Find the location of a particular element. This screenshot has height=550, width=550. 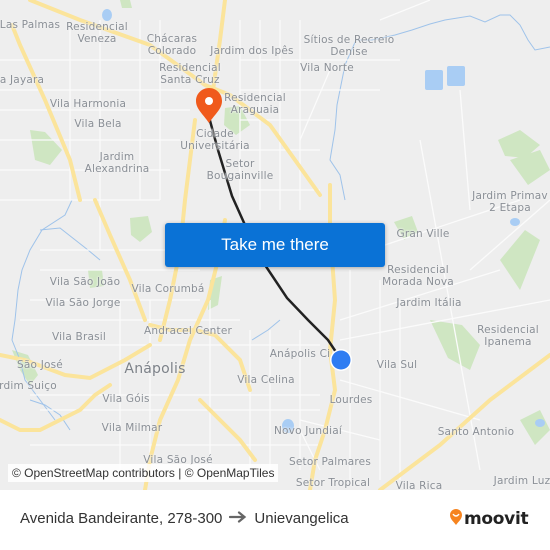

map-label: Vila Sul is located at coordinates (397, 365).